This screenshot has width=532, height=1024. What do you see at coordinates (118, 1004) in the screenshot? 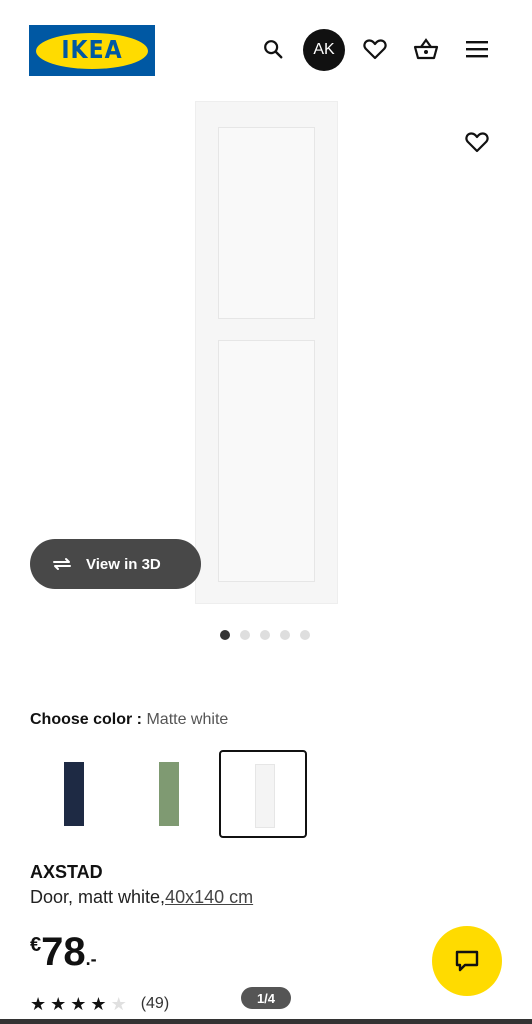
I see `star-empty-icon: ★` at bounding box center [118, 1004].